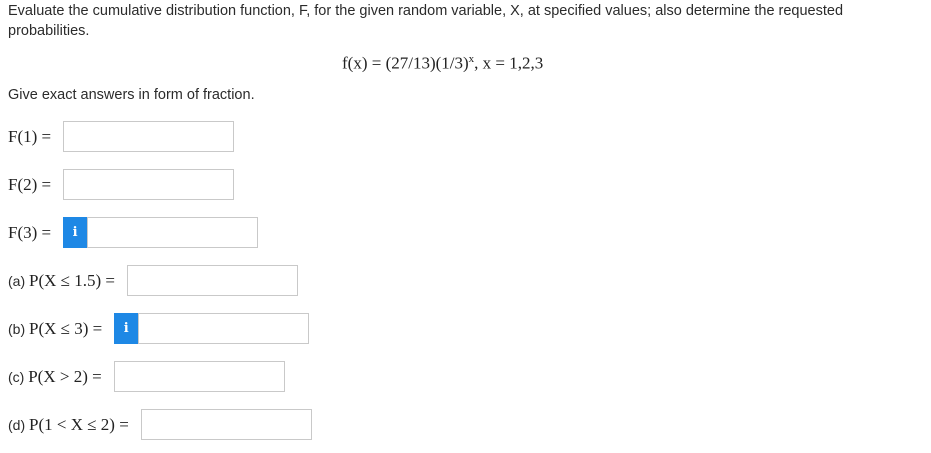  I want to click on pmf-formula: f(x) = (27/13)(1/3)x, x = 1,2,3, so click(442, 63).